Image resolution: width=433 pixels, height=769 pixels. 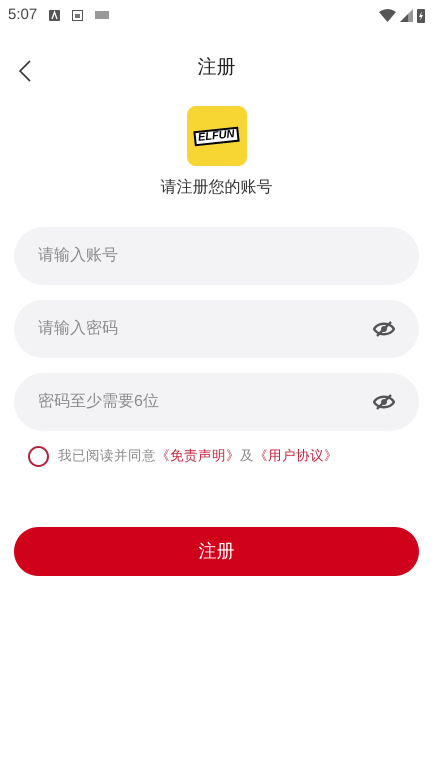 I want to click on subtitle: 请注册您的账号, so click(x=216, y=188).